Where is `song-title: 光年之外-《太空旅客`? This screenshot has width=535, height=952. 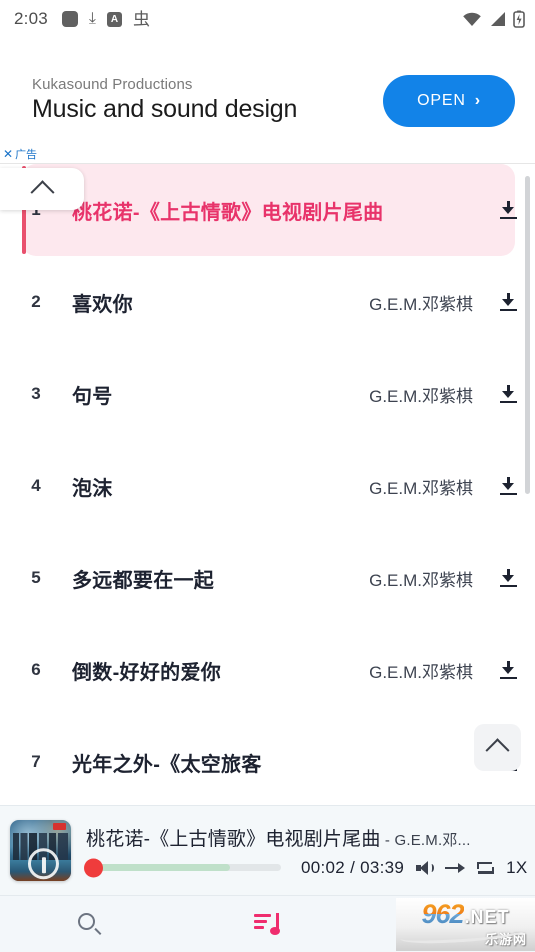
song-title: 光年之外-《太空旅客 is located at coordinates (272, 762).